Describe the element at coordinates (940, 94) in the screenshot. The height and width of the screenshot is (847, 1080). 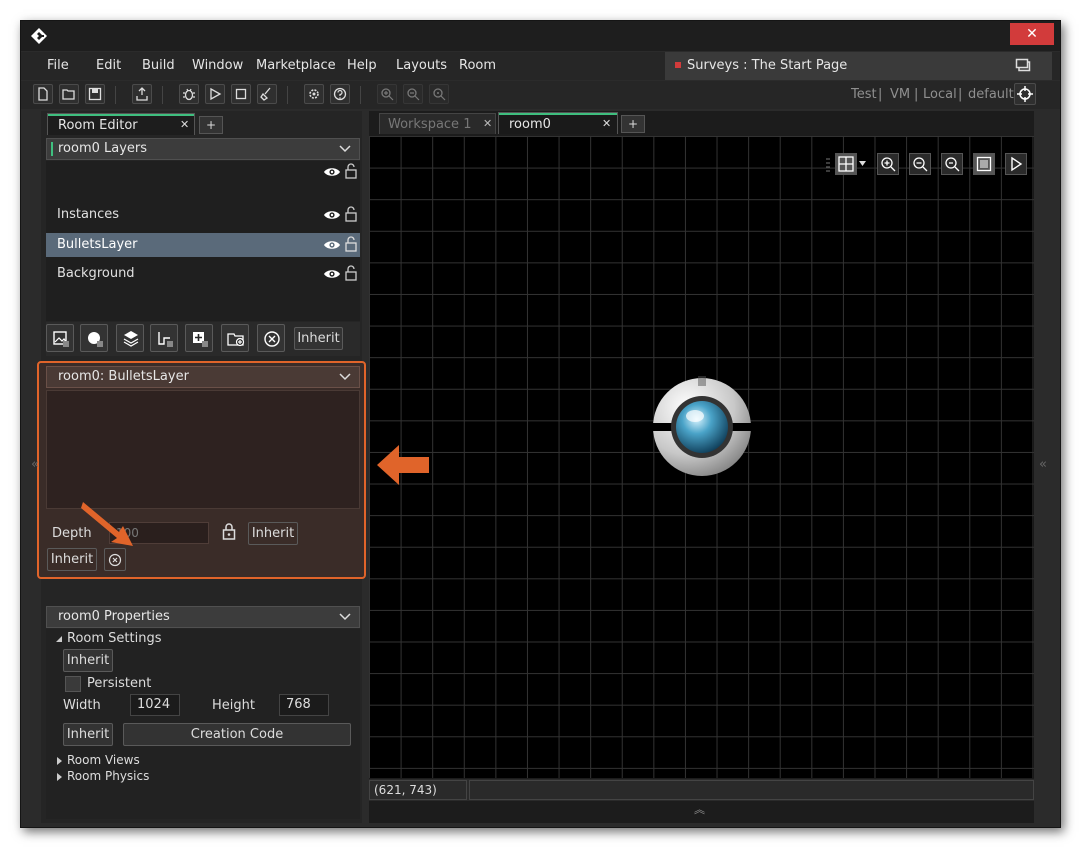
I see `target-local: Local` at that location.